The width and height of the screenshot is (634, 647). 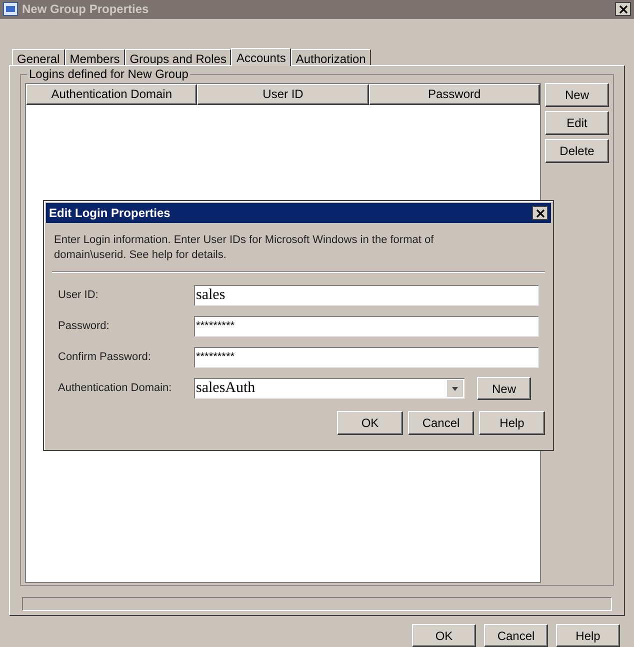 I want to click on side-button: Delete, so click(x=577, y=150).